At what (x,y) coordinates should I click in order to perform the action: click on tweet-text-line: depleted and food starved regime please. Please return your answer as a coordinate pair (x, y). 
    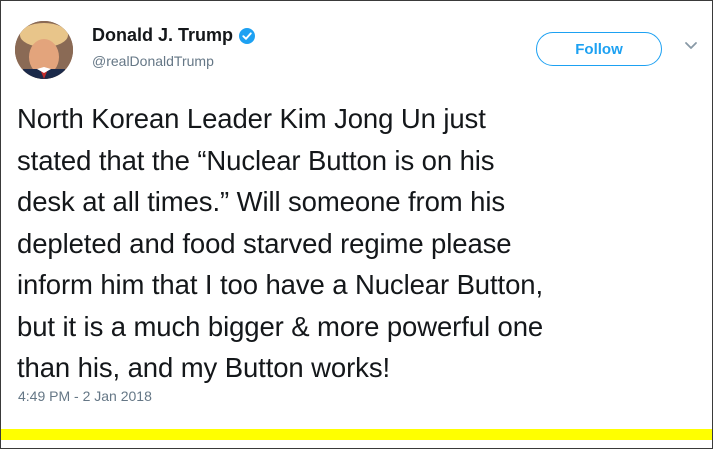
    Looking at the image, I should click on (264, 243).